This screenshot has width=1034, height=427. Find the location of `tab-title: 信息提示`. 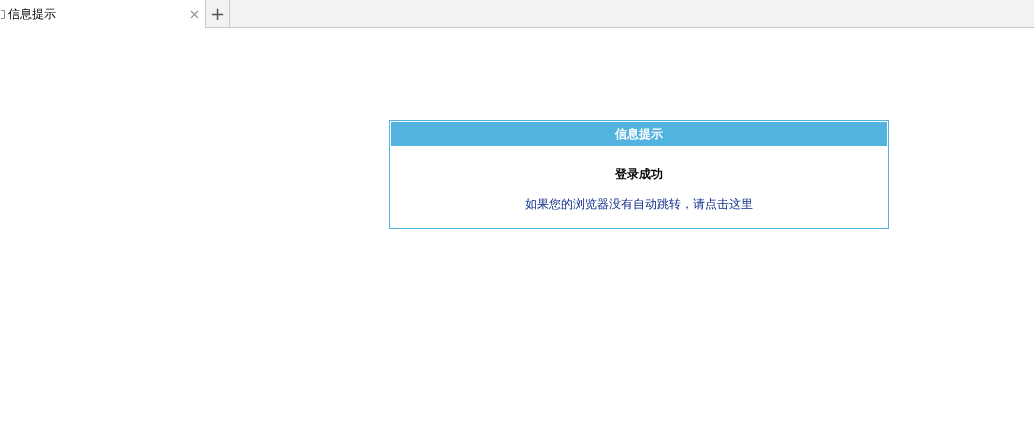

tab-title: 信息提示 is located at coordinates (32, 14).